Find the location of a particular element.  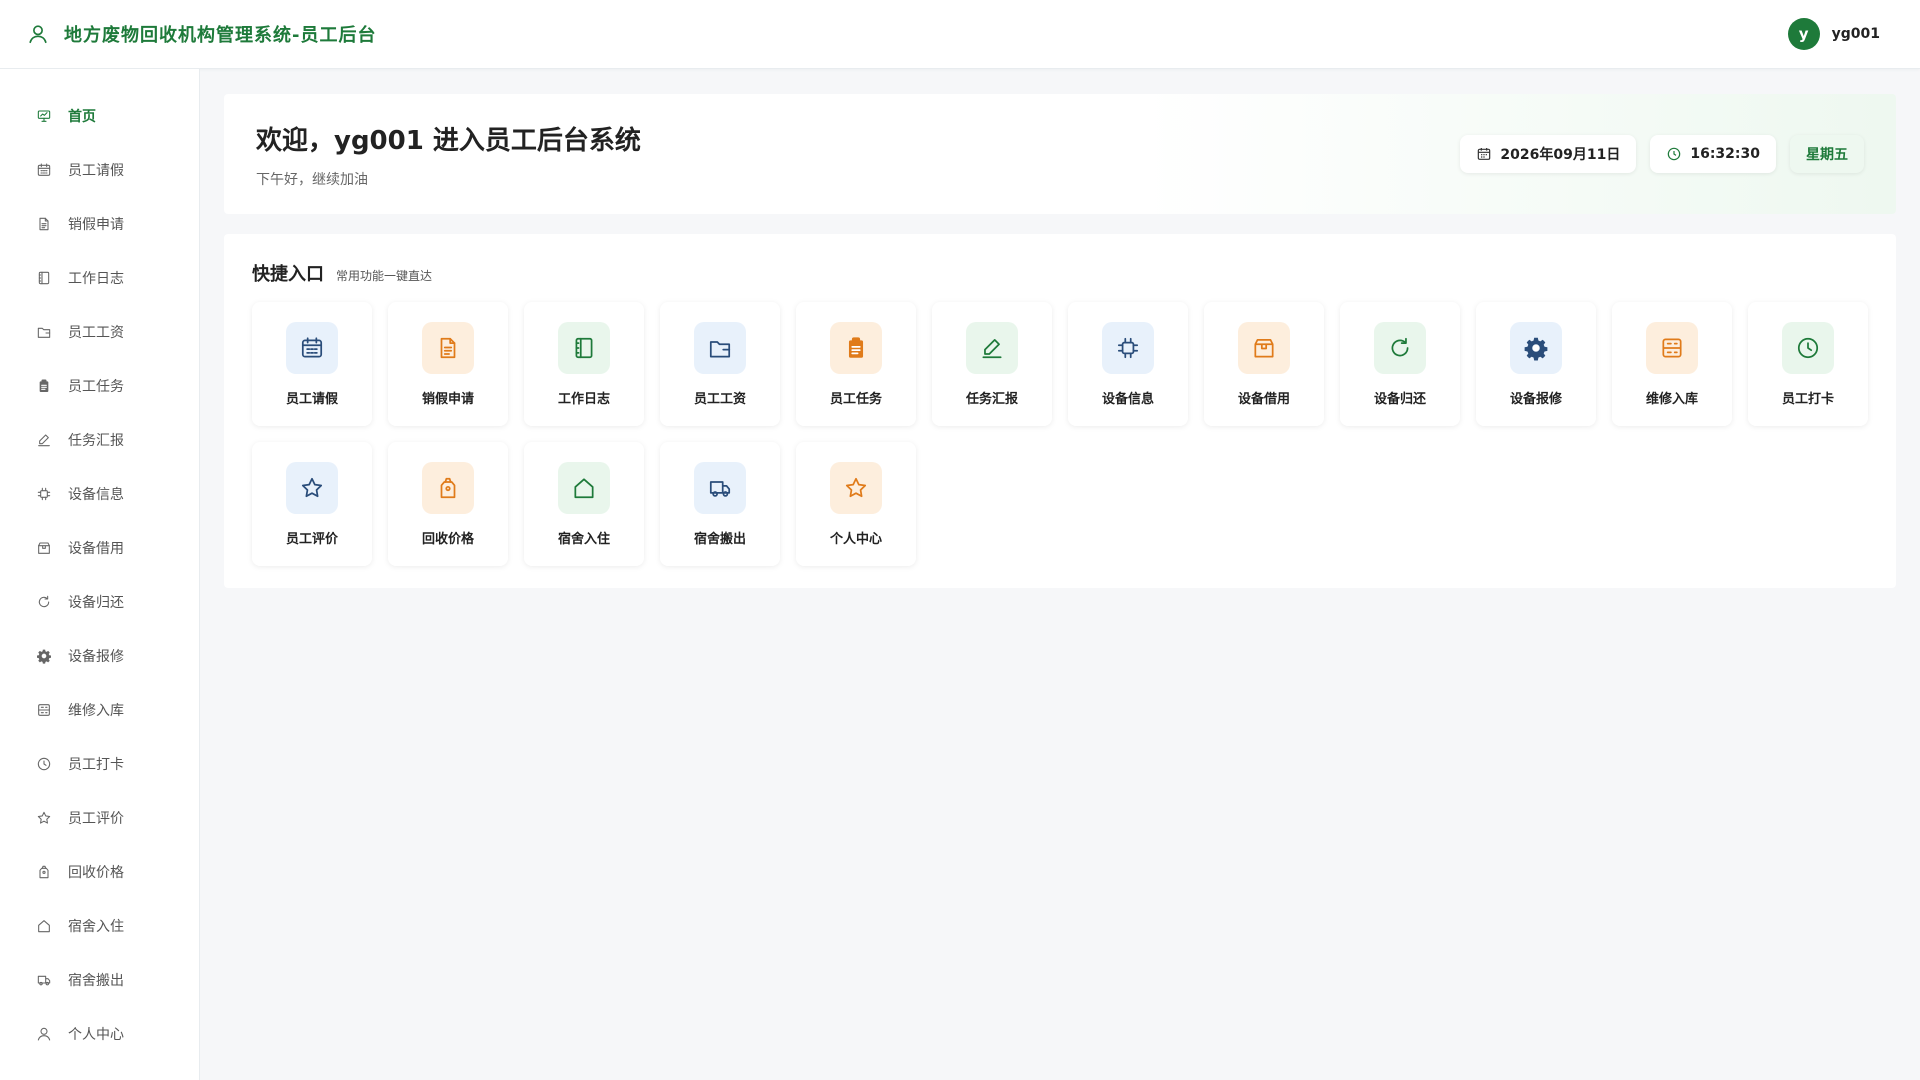

avatar: y is located at coordinates (1803, 34).